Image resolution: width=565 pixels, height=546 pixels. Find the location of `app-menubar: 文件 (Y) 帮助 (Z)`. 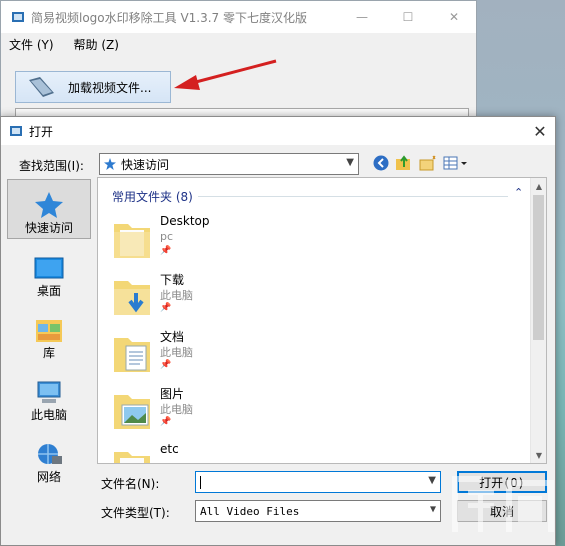

app-menubar: 文件 (Y) 帮助 (Z) is located at coordinates (238, 44).